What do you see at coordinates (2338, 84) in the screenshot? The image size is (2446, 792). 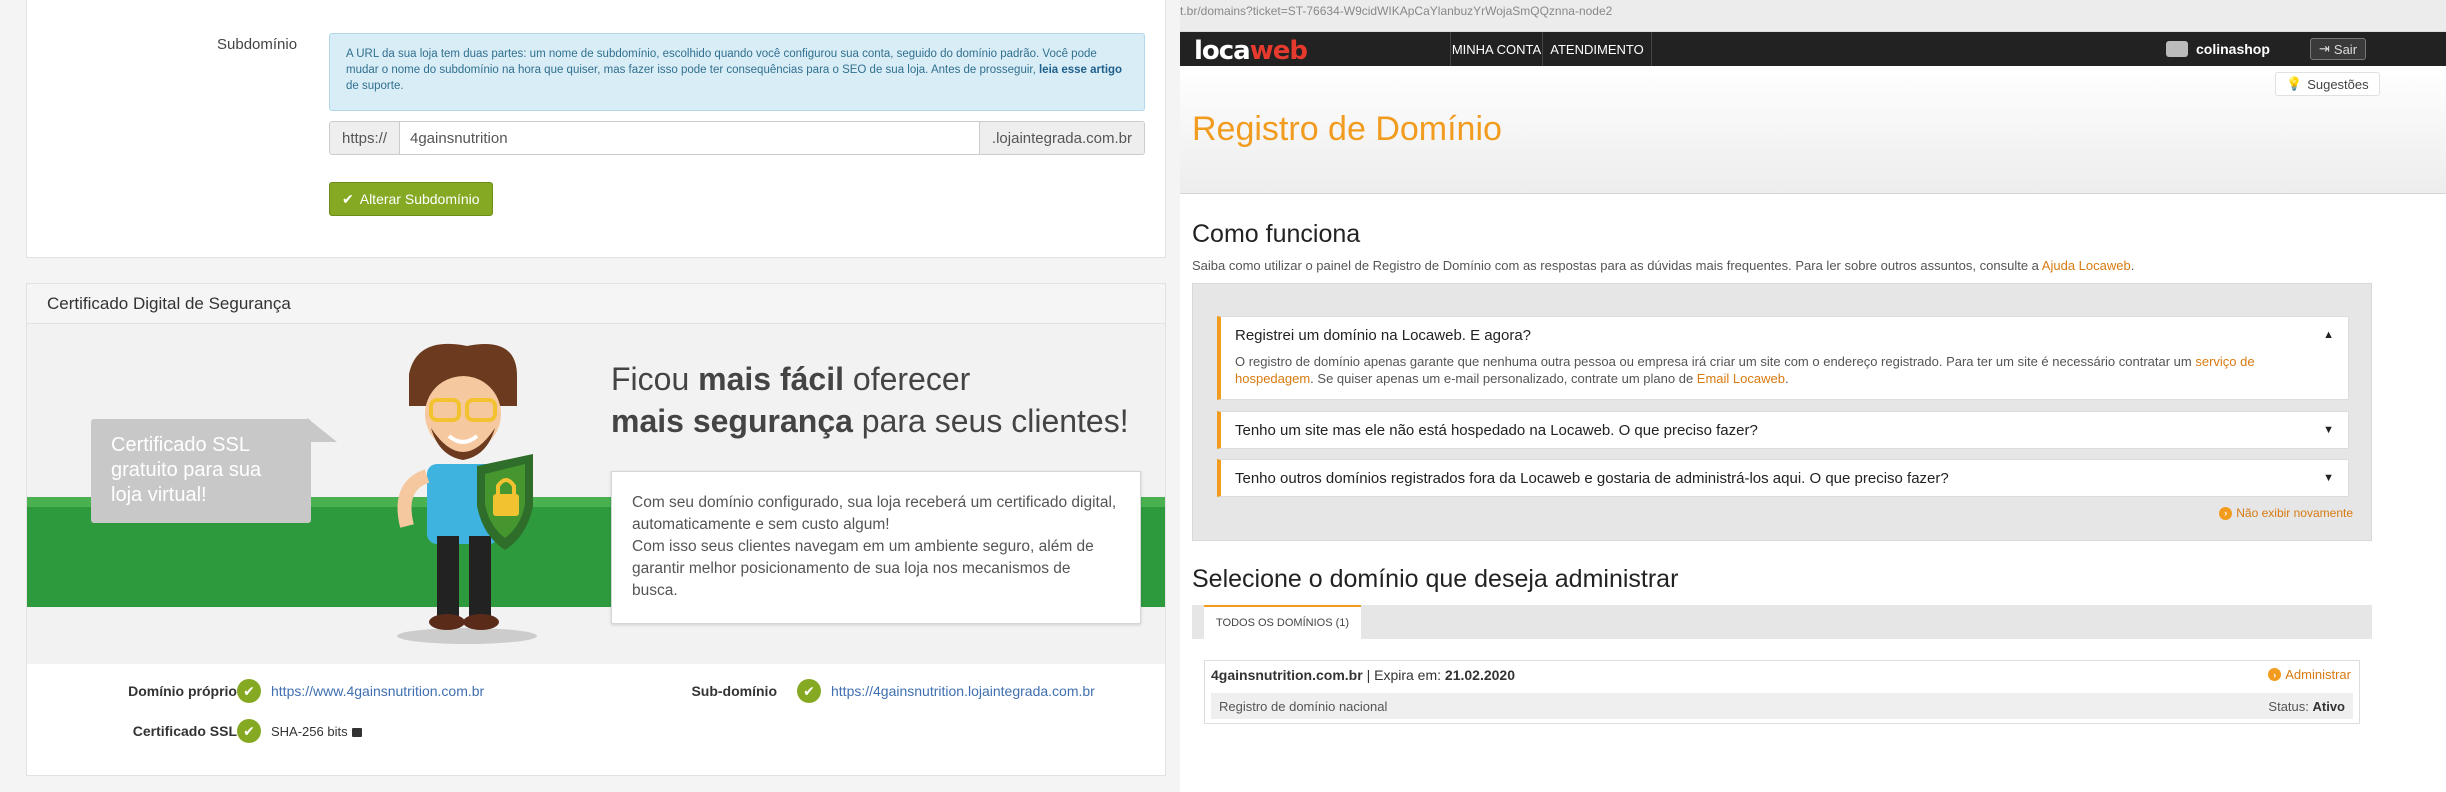 I see `suggestions-label: Sugestões` at bounding box center [2338, 84].